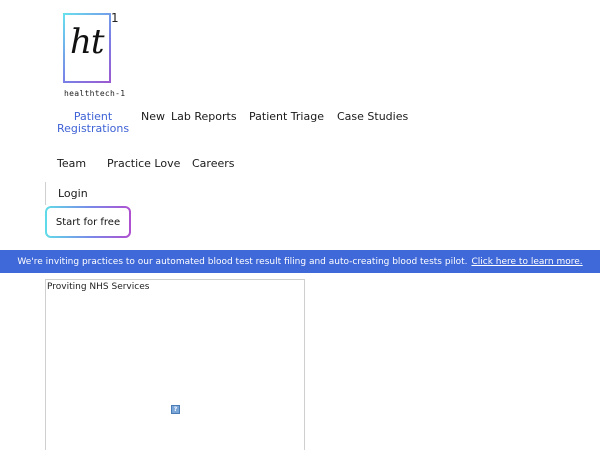  I want to click on nav-patient-registrations: Patient Registrations, so click(93, 123).